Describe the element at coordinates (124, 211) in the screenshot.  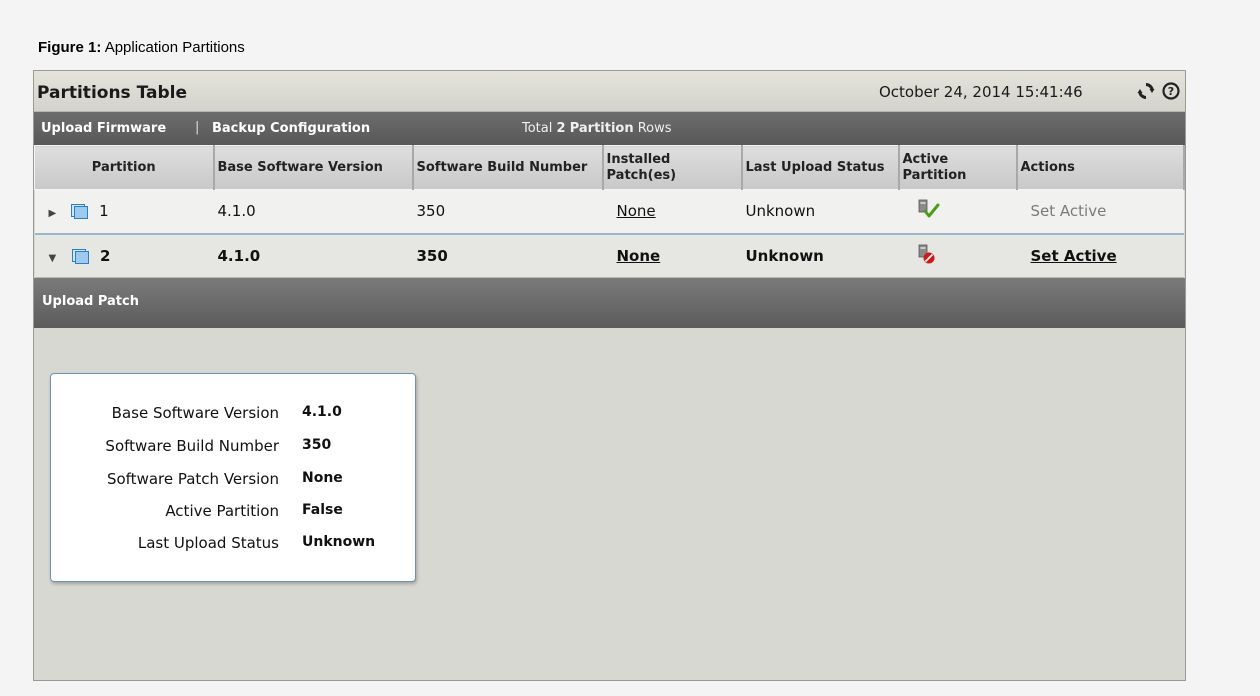
I see `partition-cell: ▶ 1` at that location.